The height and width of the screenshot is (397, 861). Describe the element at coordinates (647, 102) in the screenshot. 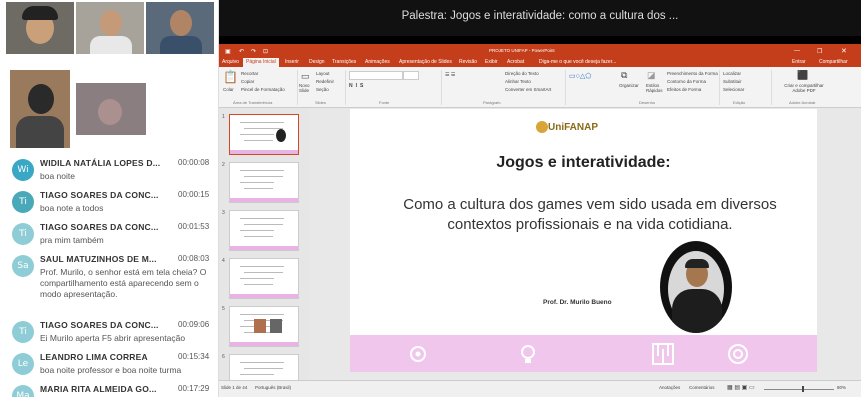

I see `group-drawing: Desenho` at that location.